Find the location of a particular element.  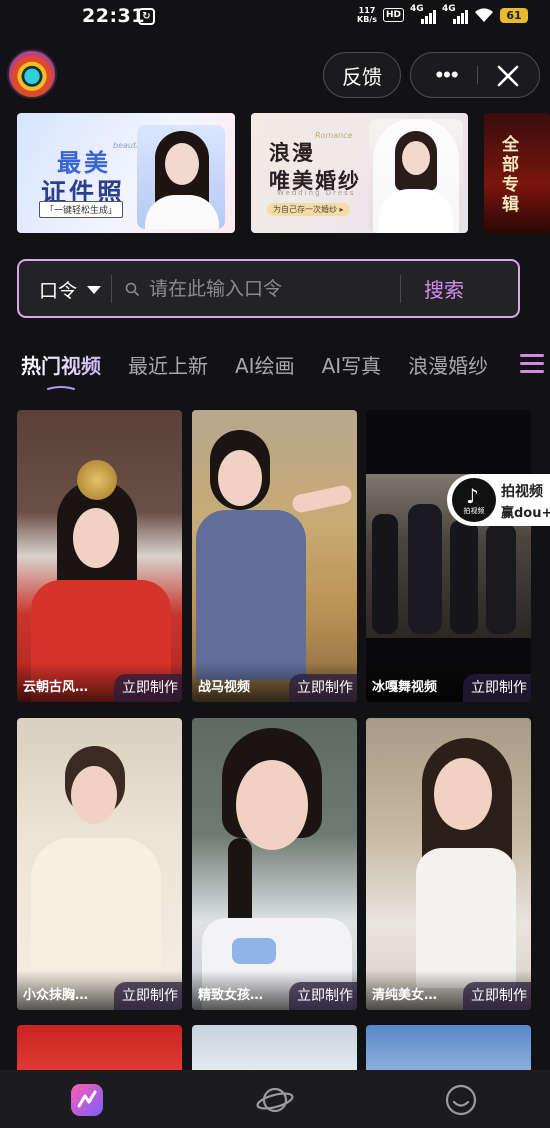

command-search-bar: 口令 搜索 is located at coordinates (268, 288).